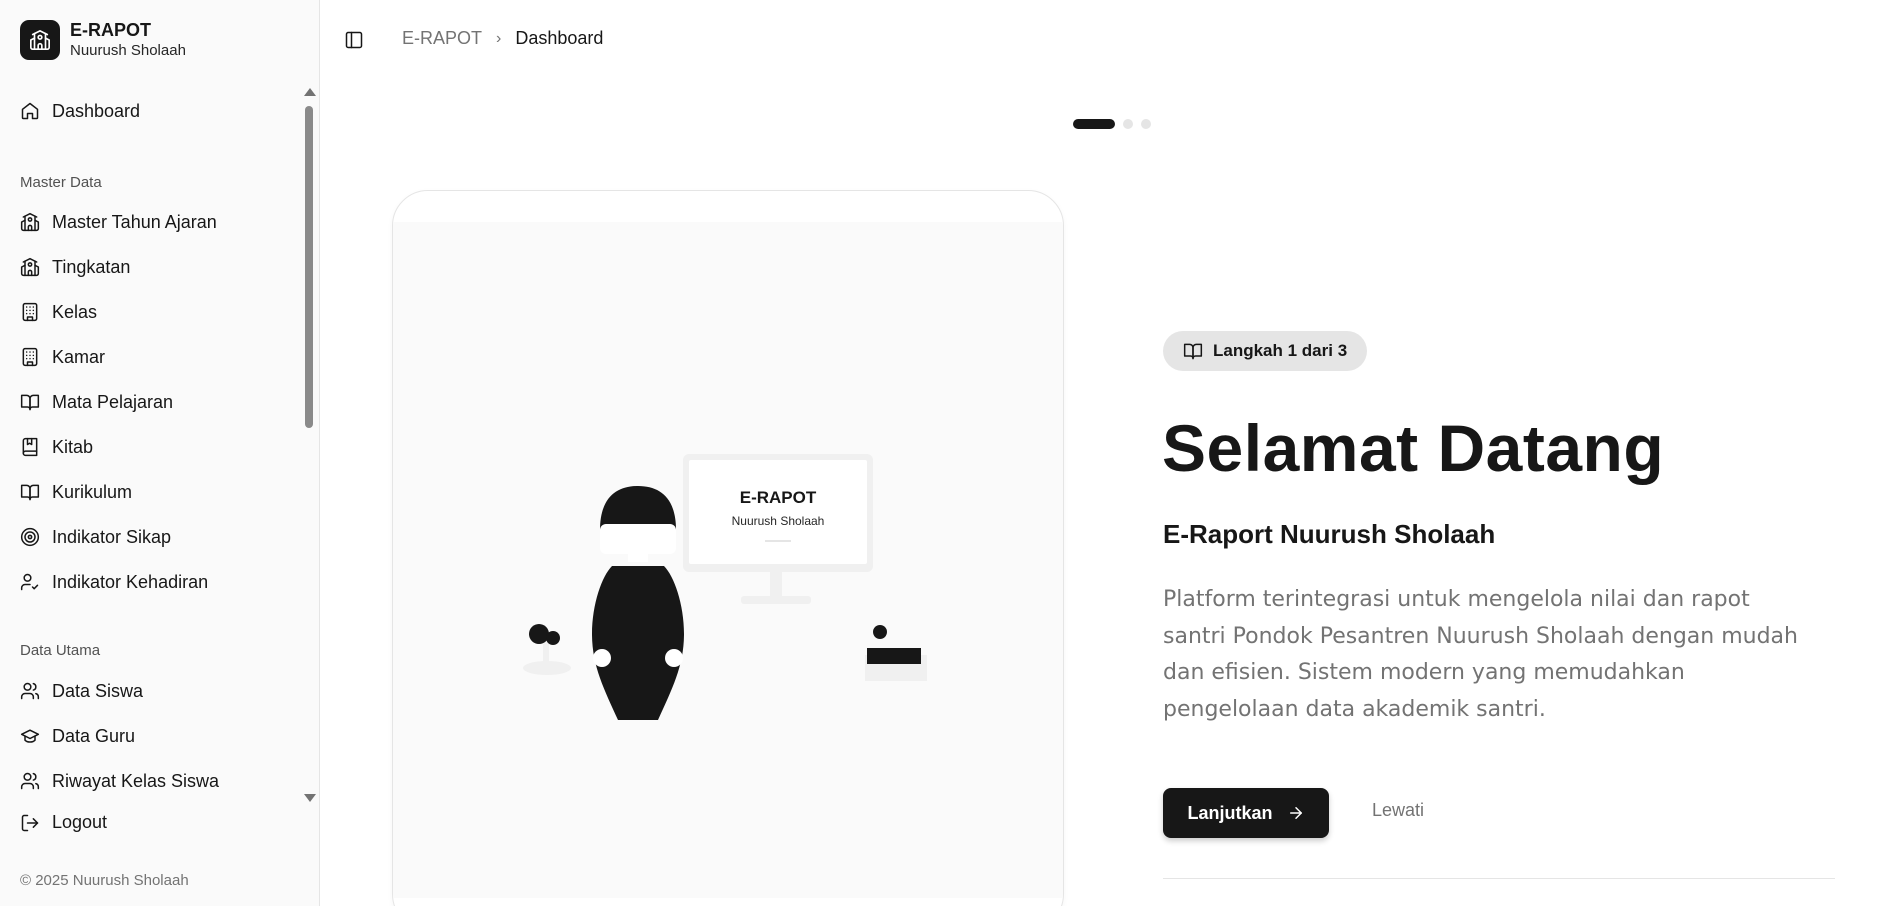  What do you see at coordinates (112, 536) in the screenshot?
I see `sidebar-item-label: Indikator Sikap` at bounding box center [112, 536].